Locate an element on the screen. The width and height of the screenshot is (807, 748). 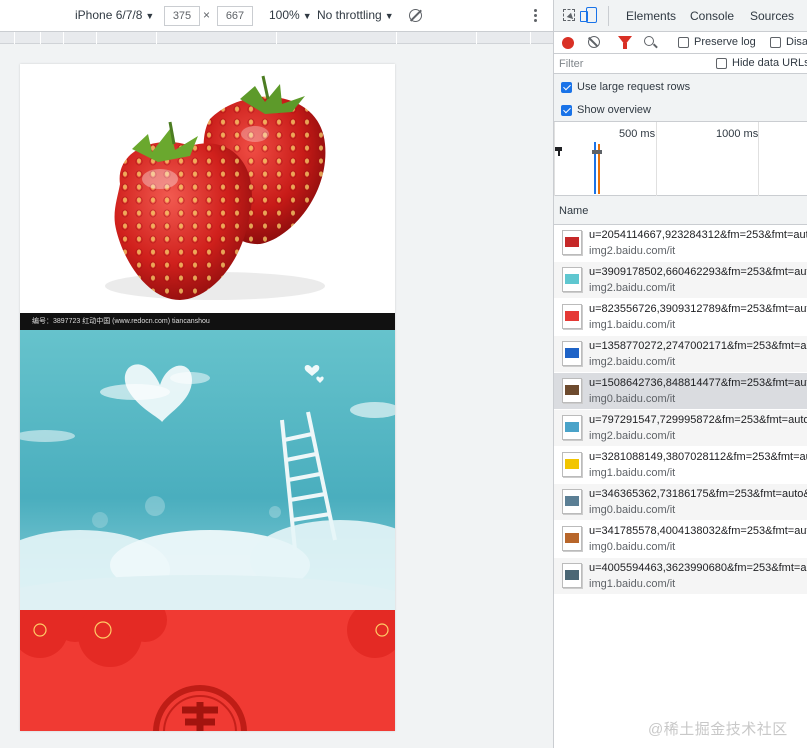
height-input: 667 is located at coordinates (235, 16).